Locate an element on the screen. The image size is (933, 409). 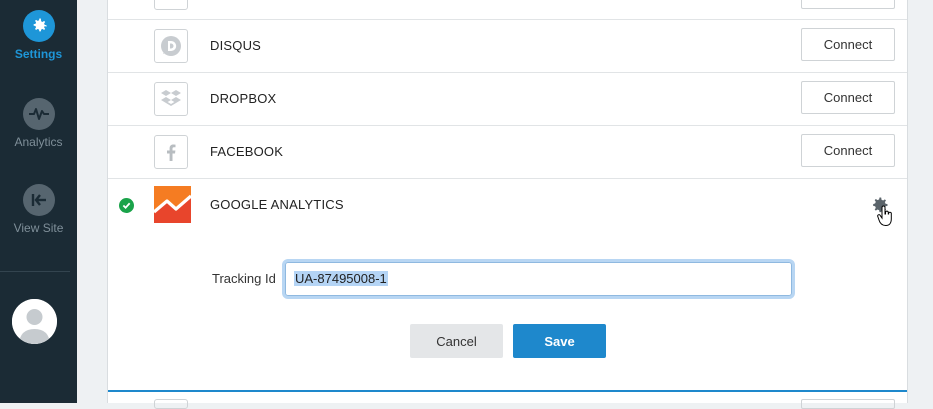
sidebar-item-settings: Settings is located at coordinates (38, 35).